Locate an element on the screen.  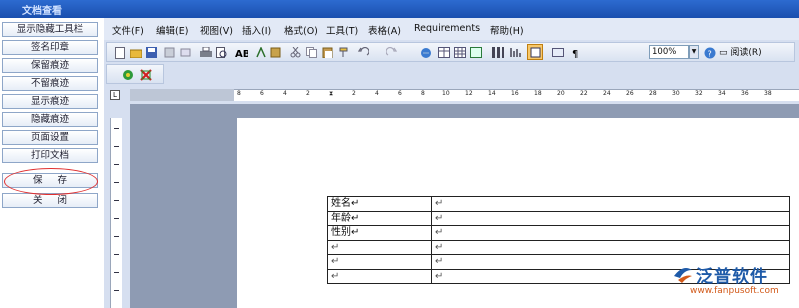
help-icon: ? is located at coordinates (709, 52).